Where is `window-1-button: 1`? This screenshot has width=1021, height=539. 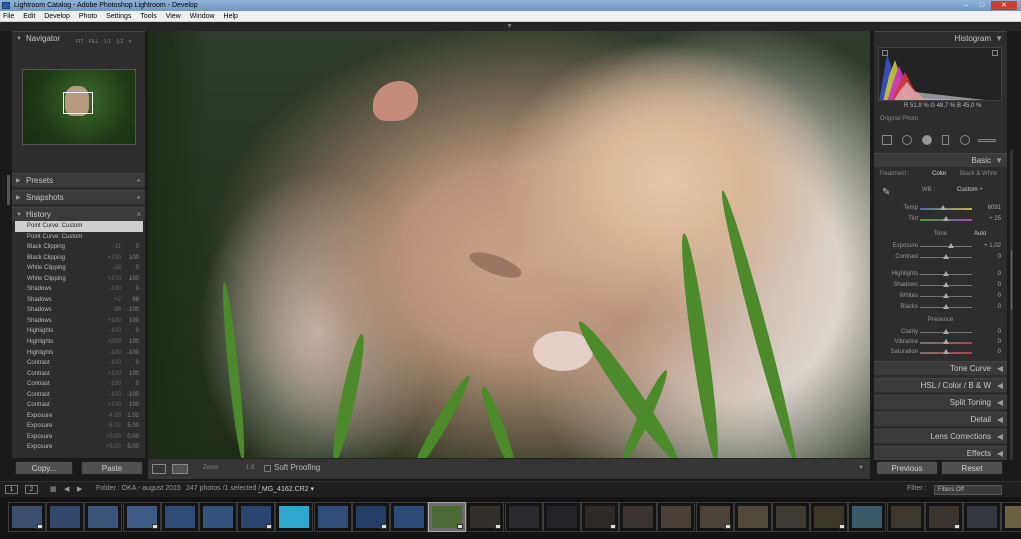 window-1-button: 1 is located at coordinates (11, 489).